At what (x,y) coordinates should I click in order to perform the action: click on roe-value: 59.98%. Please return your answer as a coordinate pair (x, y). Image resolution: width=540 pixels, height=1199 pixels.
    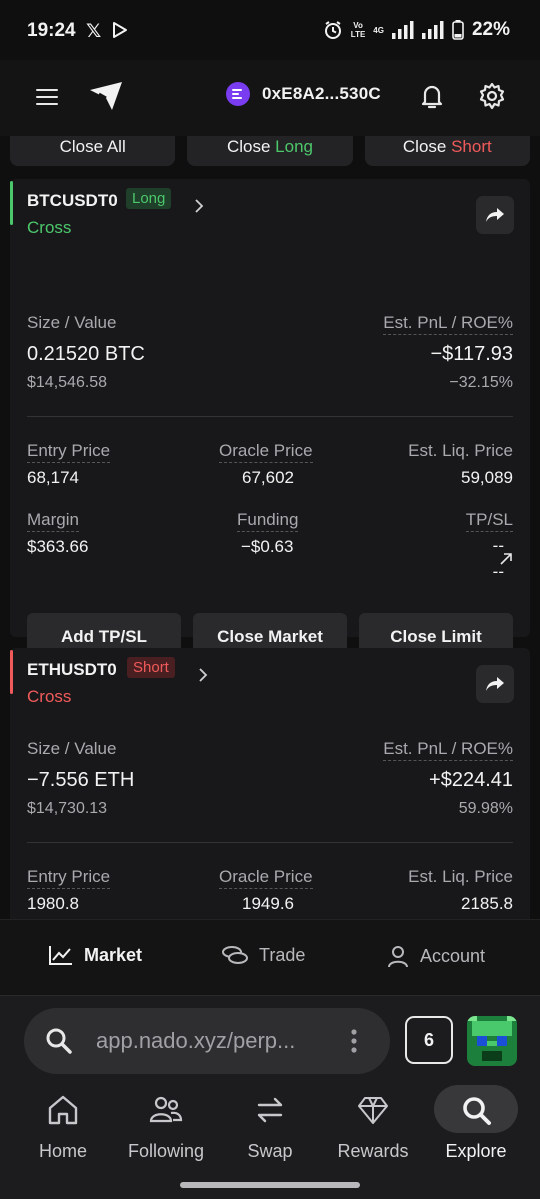
    Looking at the image, I should click on (485, 808).